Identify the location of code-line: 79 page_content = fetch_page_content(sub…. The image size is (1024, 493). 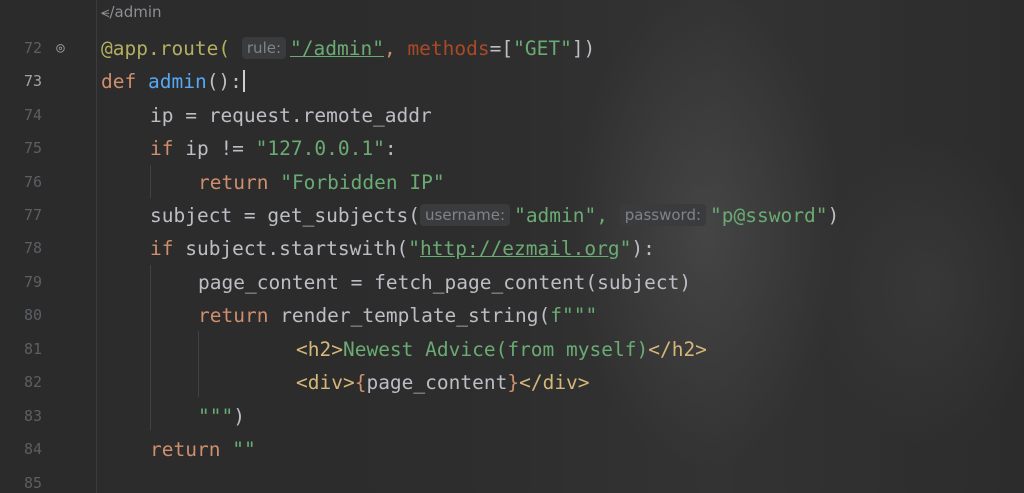
(512, 282).